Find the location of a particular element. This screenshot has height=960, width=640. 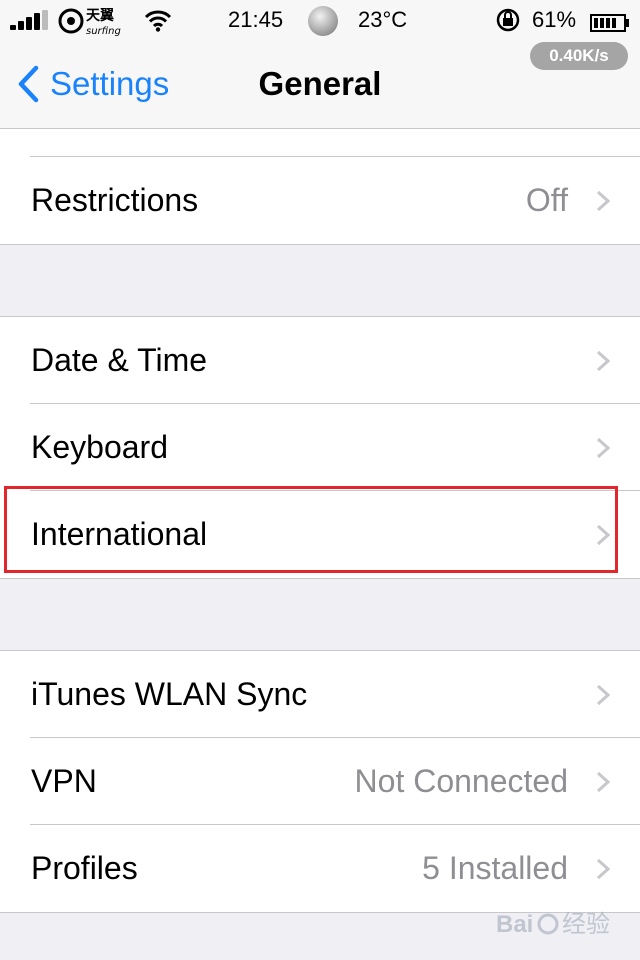

svg-text: 经验 is located at coordinates (586, 924).